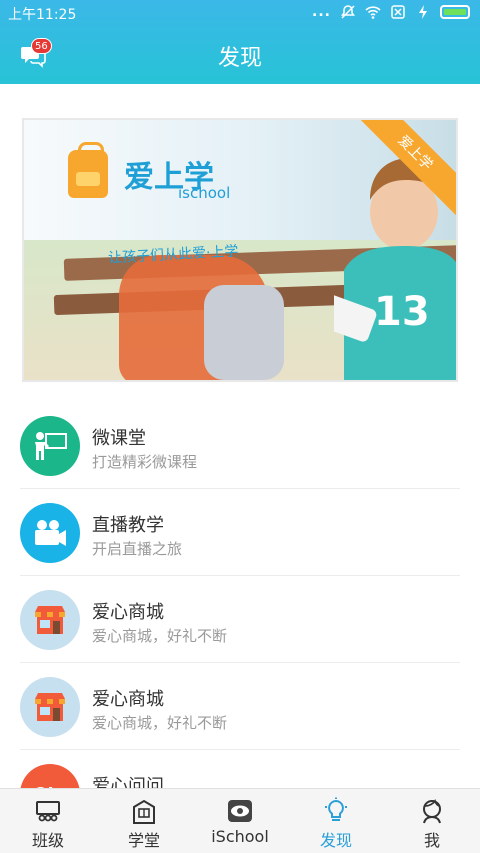 The image size is (480, 853). What do you see at coordinates (432, 811) in the screenshot?
I see `person-icon` at bounding box center [432, 811].